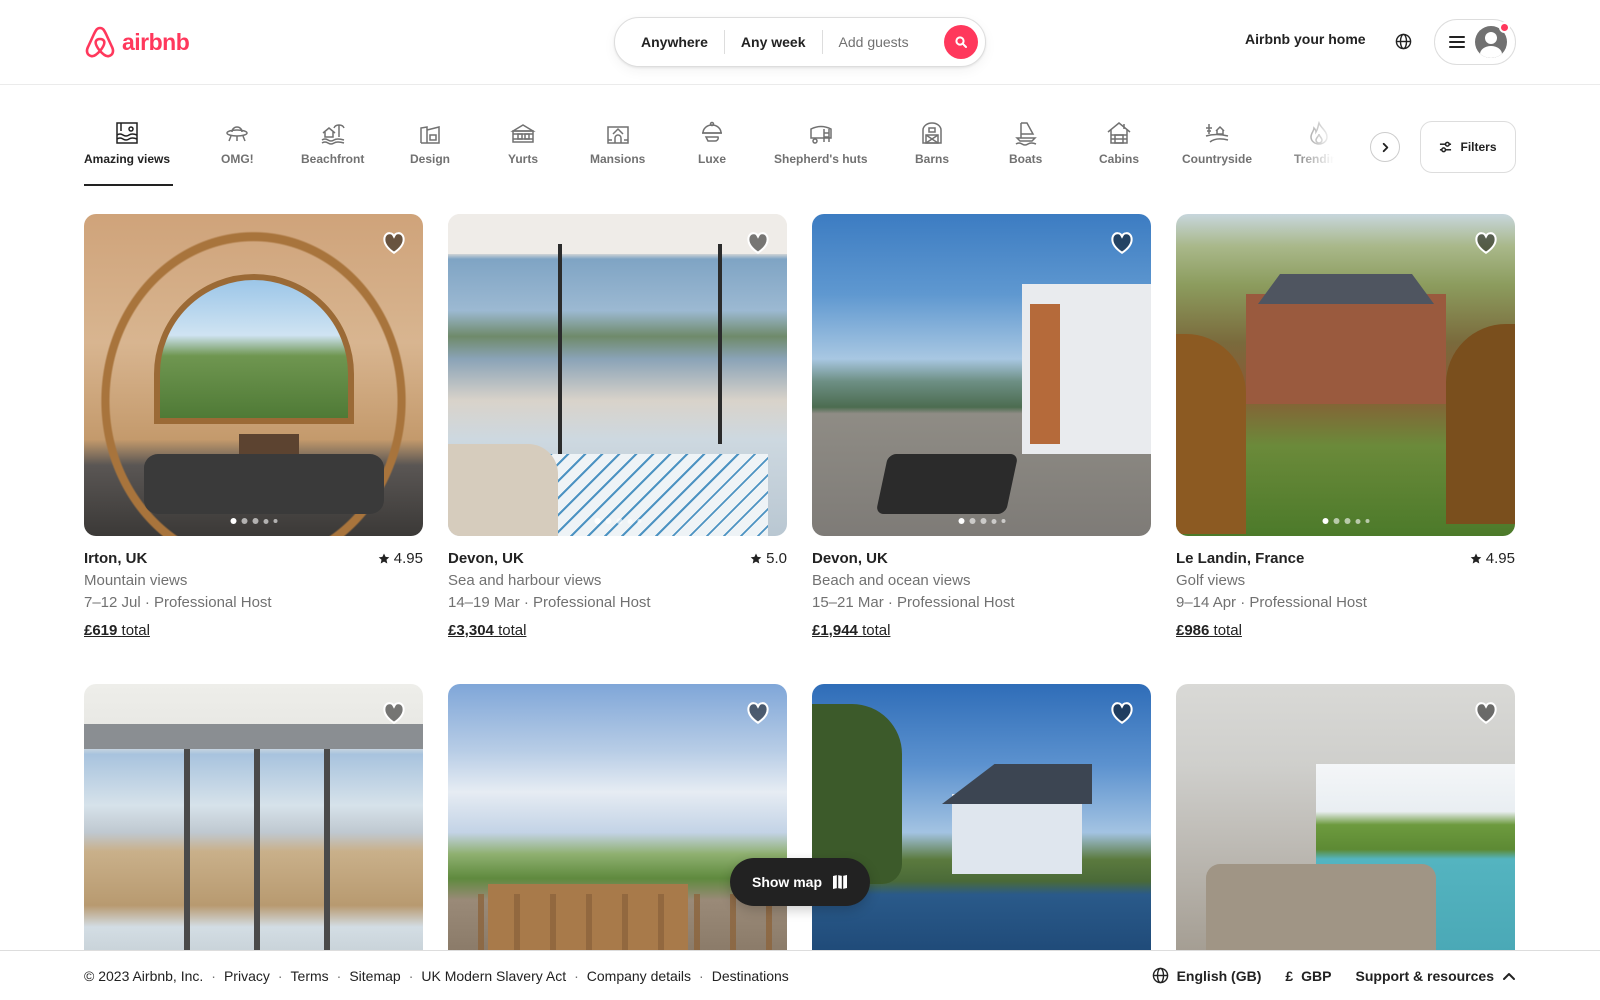  Describe the element at coordinates (136, 580) in the screenshot. I see `listing-description: Mountain views` at that location.